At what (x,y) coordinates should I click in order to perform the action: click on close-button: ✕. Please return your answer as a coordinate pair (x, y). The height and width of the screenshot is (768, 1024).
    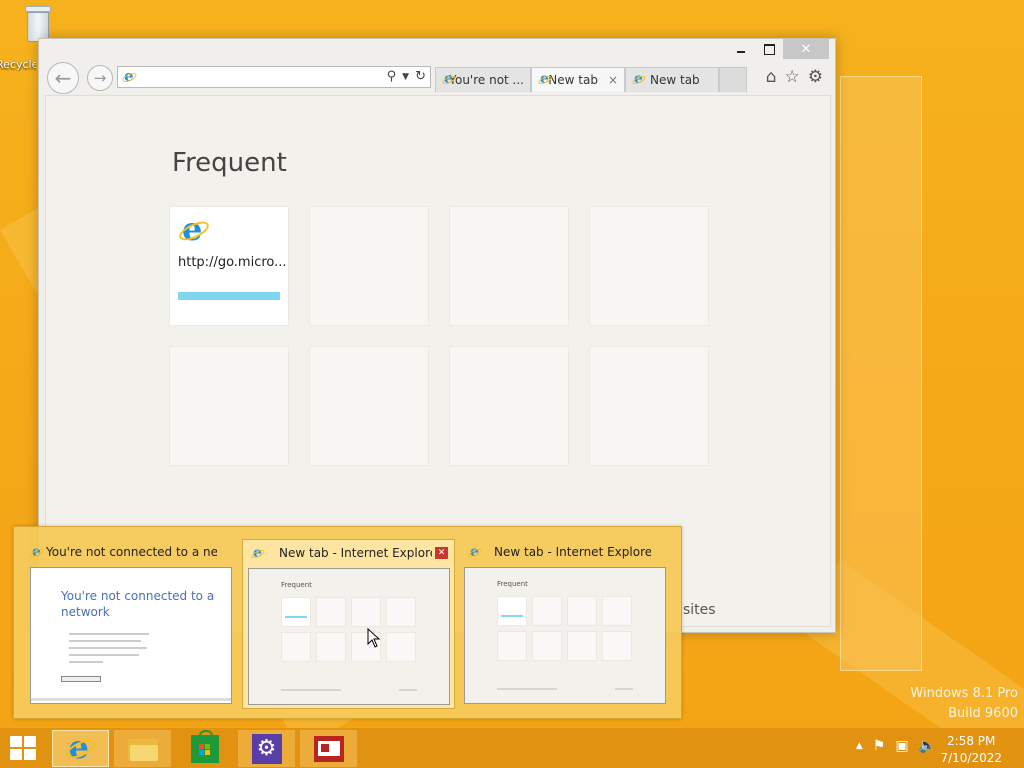
    Looking at the image, I should click on (806, 49).